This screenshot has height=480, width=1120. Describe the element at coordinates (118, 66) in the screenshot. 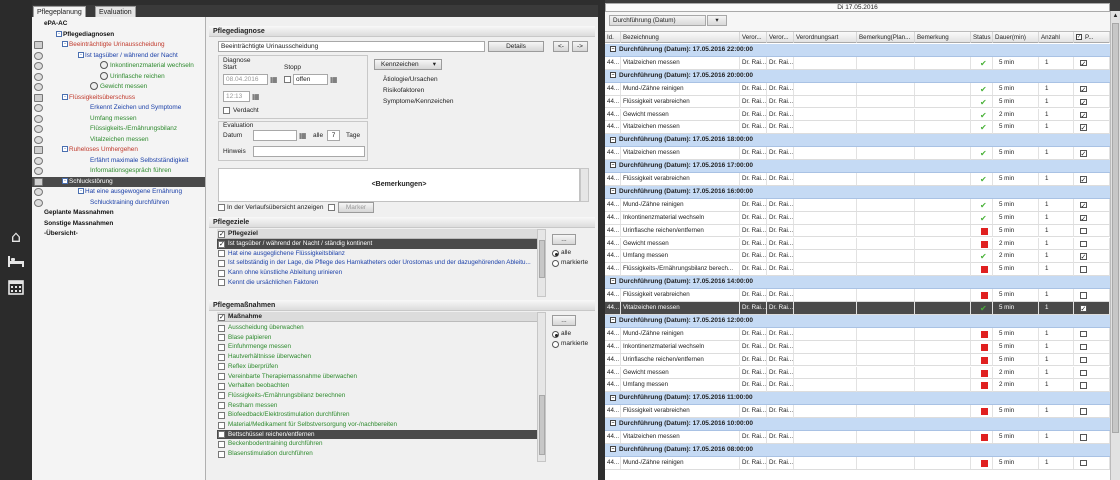

I see `tree-item: Inkontinenzmaterial wechseln` at that location.